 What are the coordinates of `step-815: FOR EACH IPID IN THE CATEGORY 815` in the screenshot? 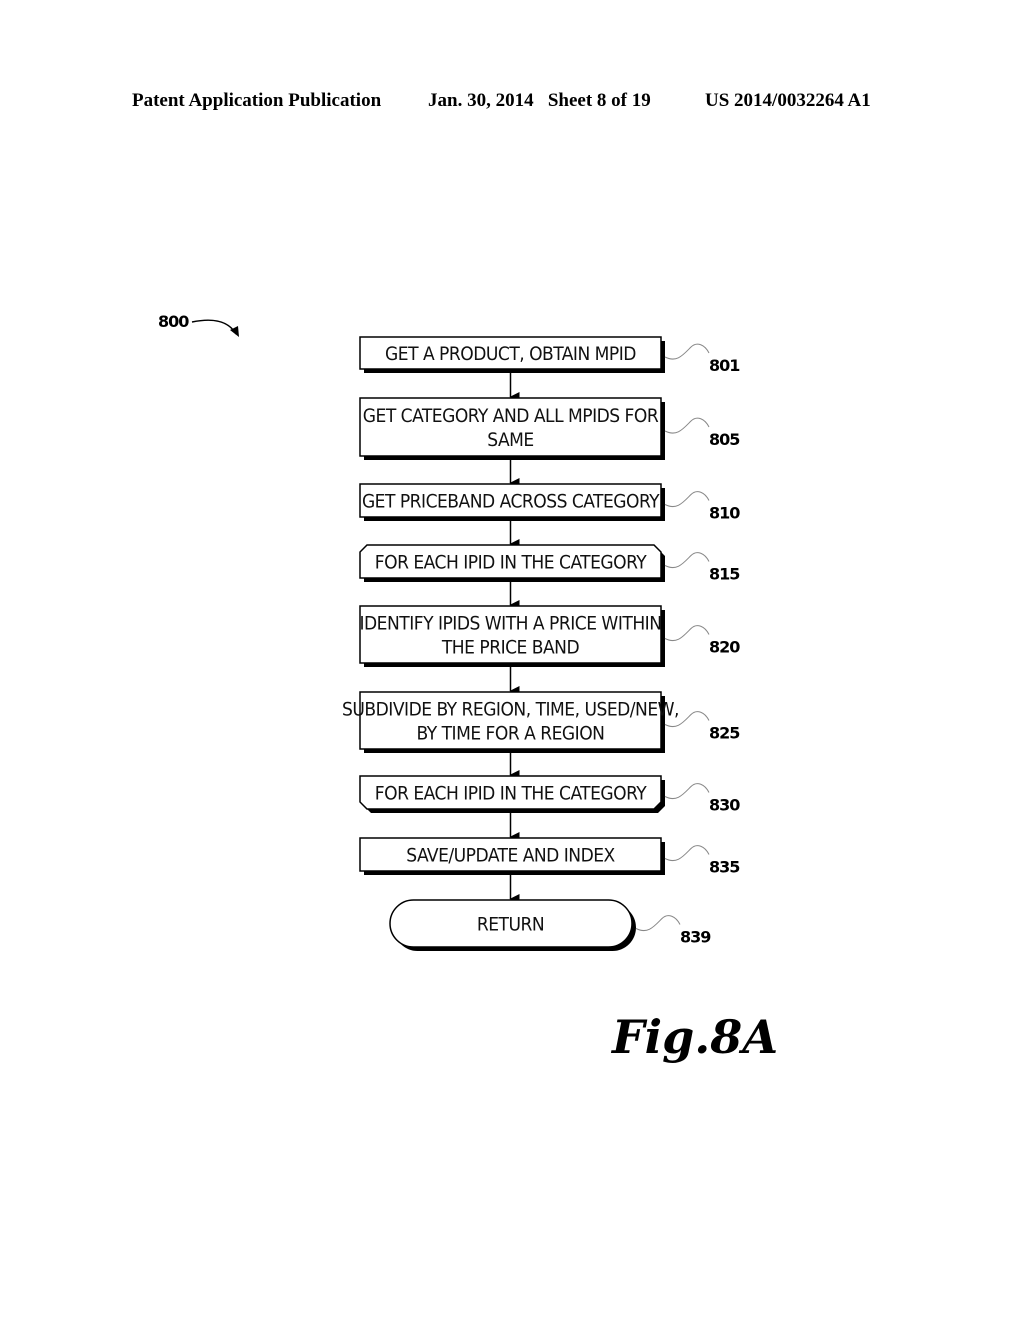 It's located at (550, 564).